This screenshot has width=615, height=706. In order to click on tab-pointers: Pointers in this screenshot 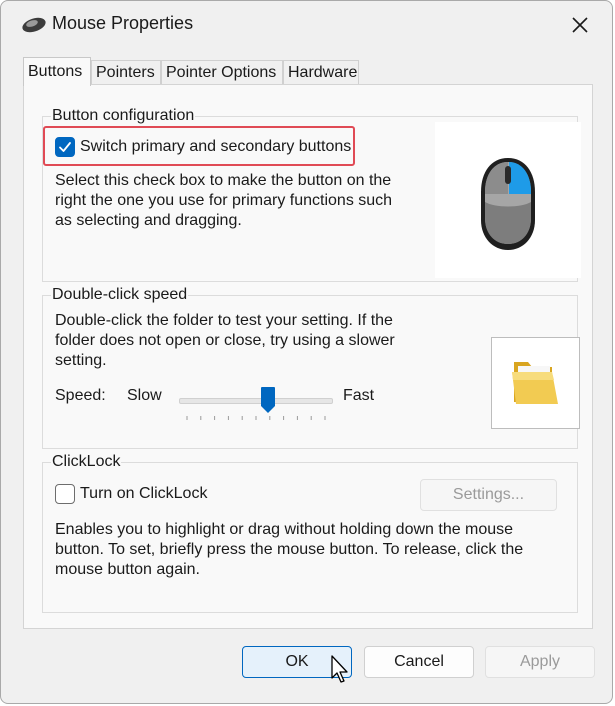, I will do `click(126, 72)`.